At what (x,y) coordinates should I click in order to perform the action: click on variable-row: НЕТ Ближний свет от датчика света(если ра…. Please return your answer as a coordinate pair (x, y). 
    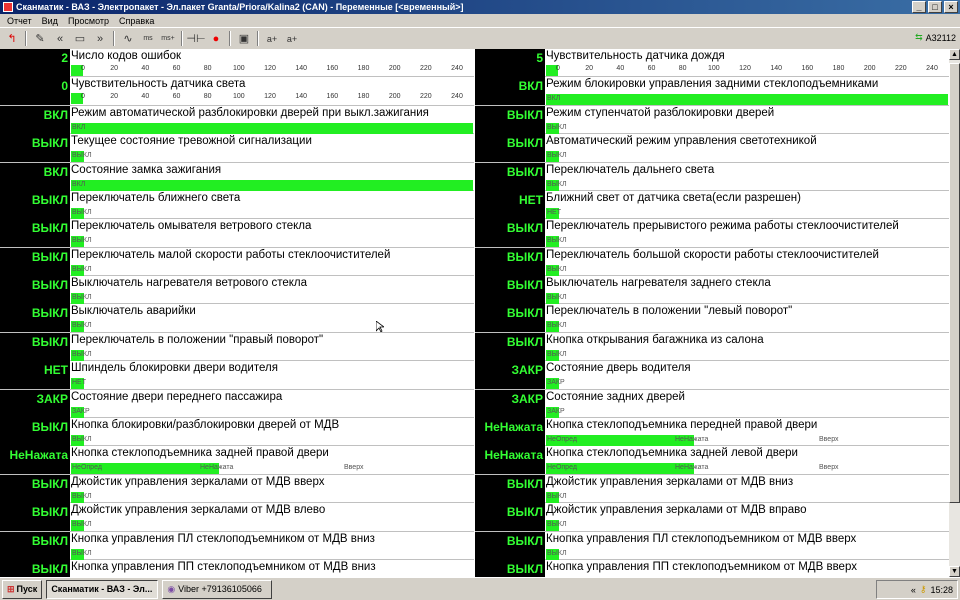
    Looking at the image, I should click on (712, 205).